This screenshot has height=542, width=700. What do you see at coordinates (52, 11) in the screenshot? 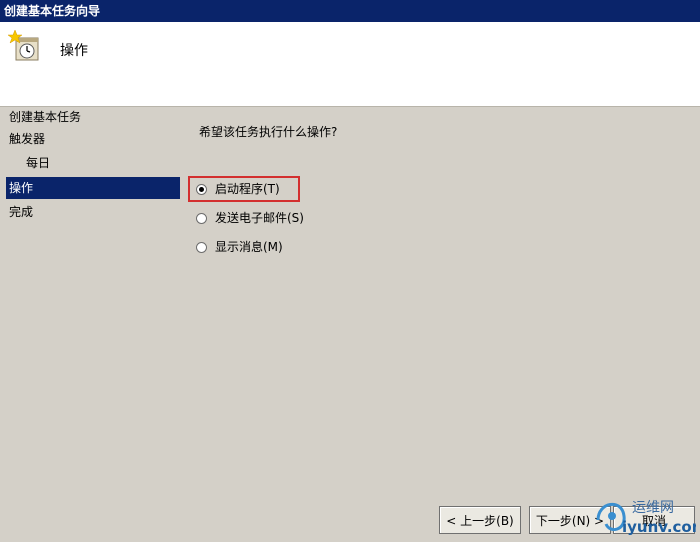
I see `window-title: 创建基本任务向导` at bounding box center [52, 11].